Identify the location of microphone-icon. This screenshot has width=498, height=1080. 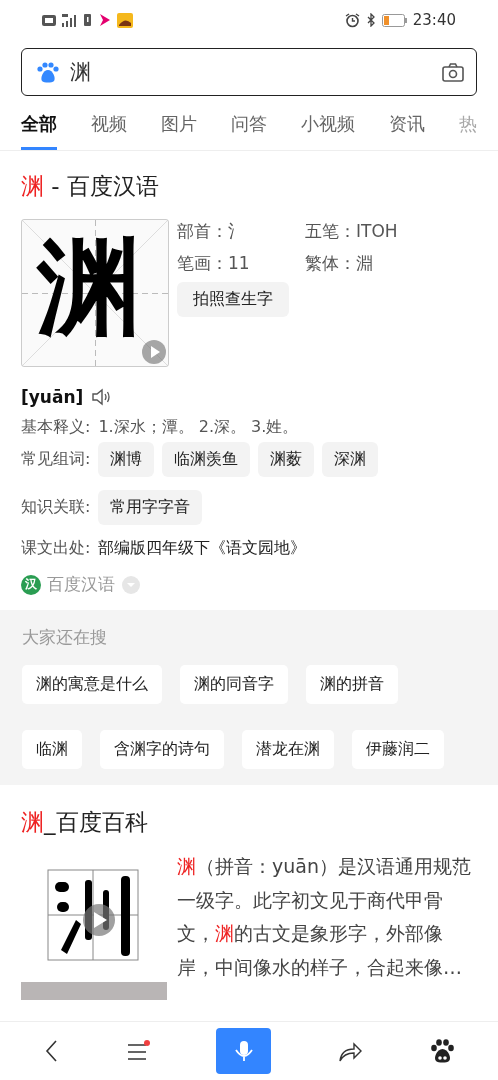
(244, 1051).